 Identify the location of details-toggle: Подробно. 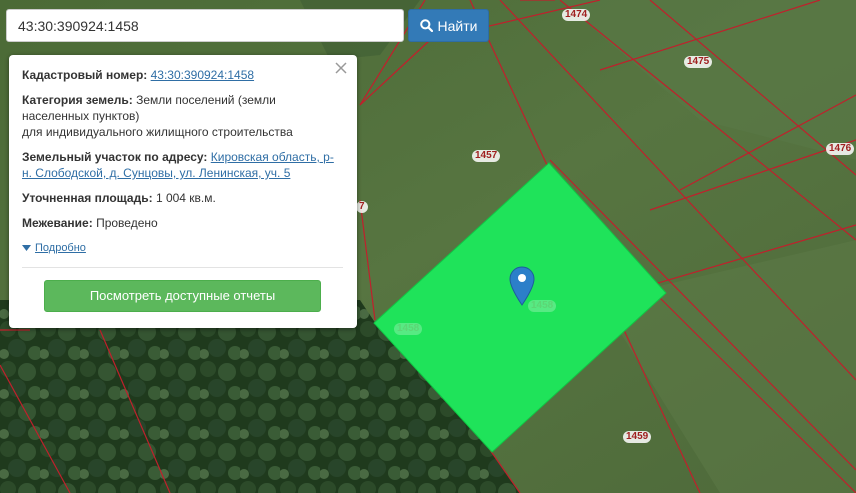
(182, 248).